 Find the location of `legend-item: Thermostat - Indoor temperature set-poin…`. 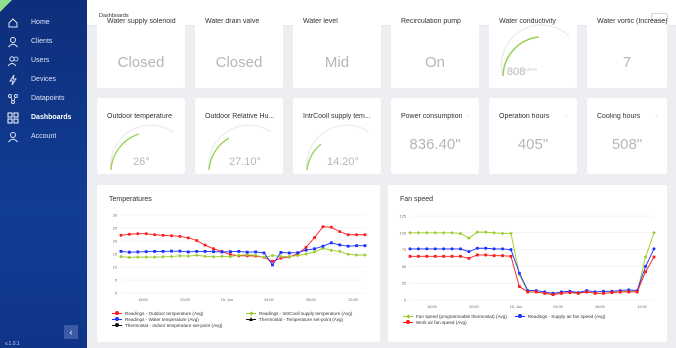

legend-item: Thermostat - Indoor temperature set-poin… is located at coordinates (167, 325).